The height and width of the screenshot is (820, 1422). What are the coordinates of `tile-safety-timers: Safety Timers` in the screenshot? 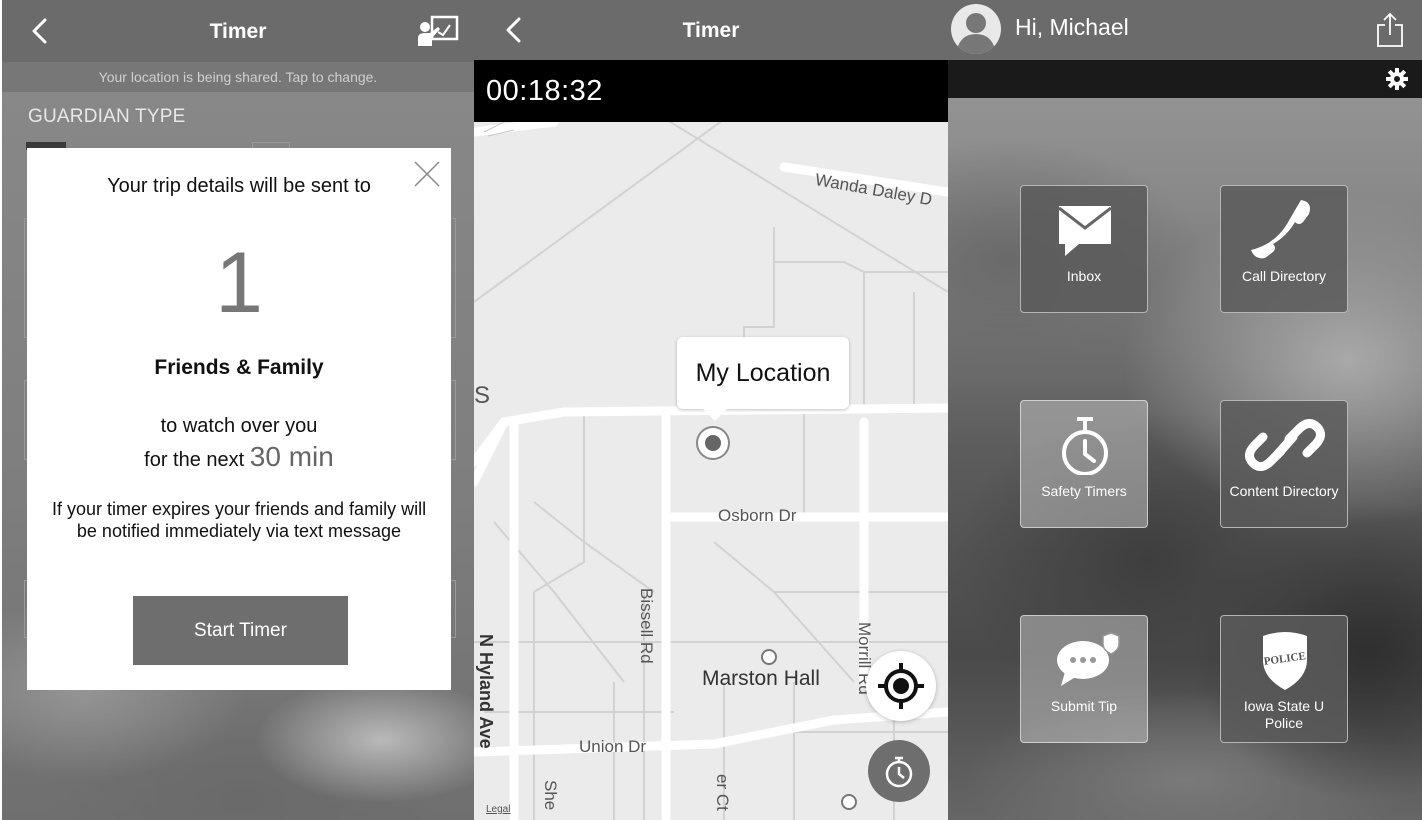 It's located at (1084, 464).